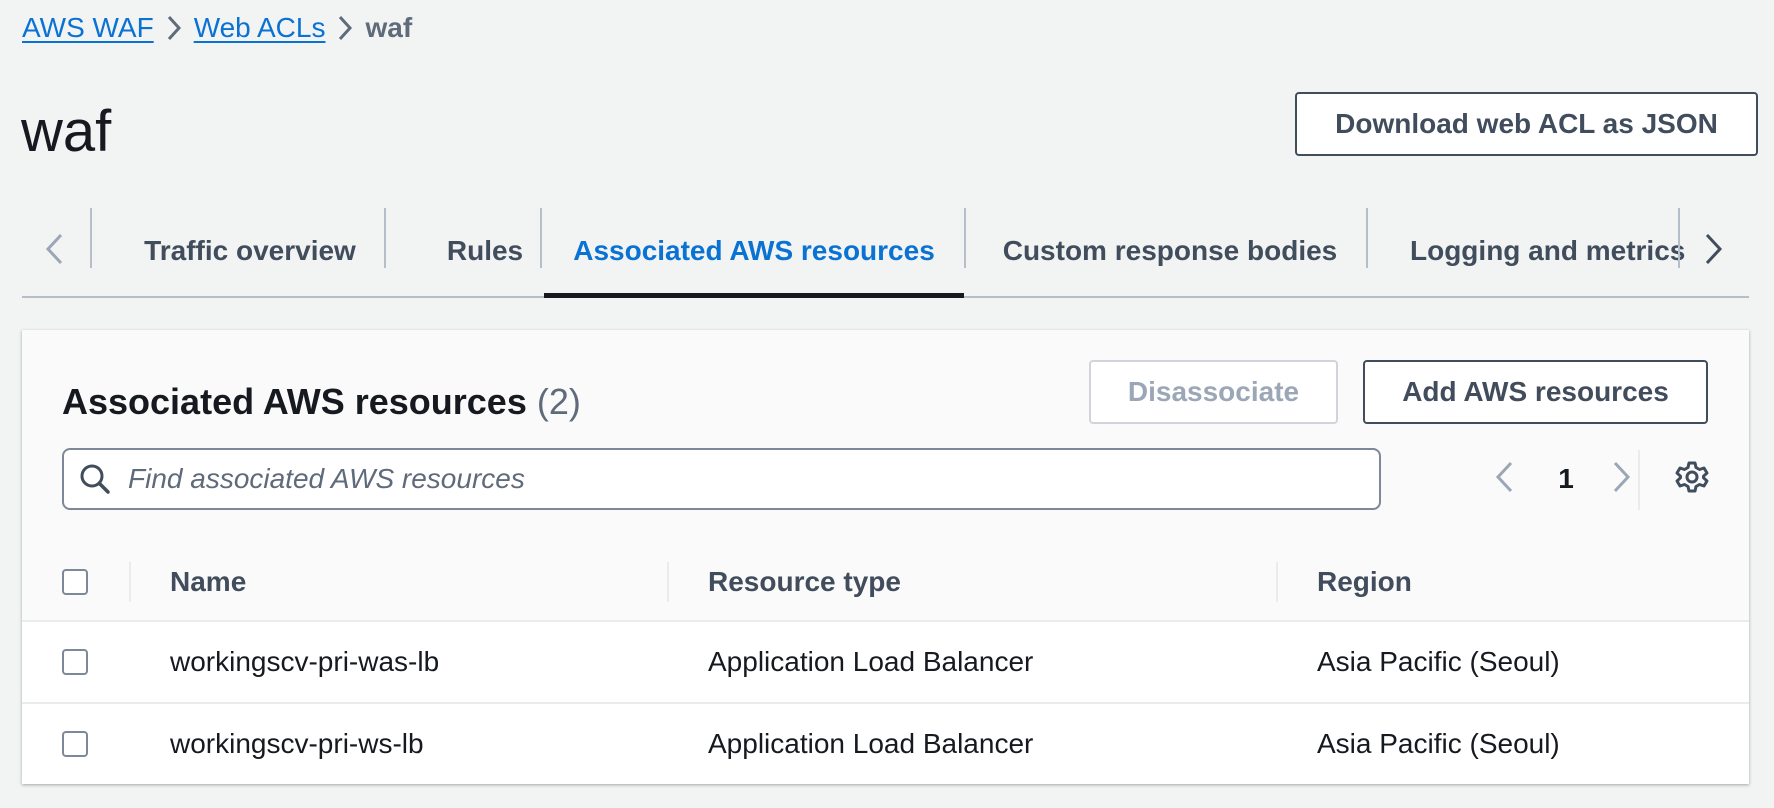 The image size is (1774, 808). Describe the element at coordinates (1566, 479) in the screenshot. I see `page-number-button: 1` at that location.